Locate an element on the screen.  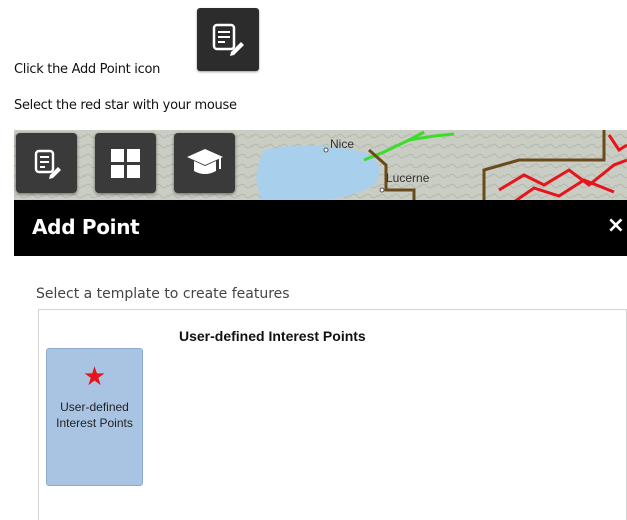
instruction-step-1: Click the Add Point icon is located at coordinates (87, 69).